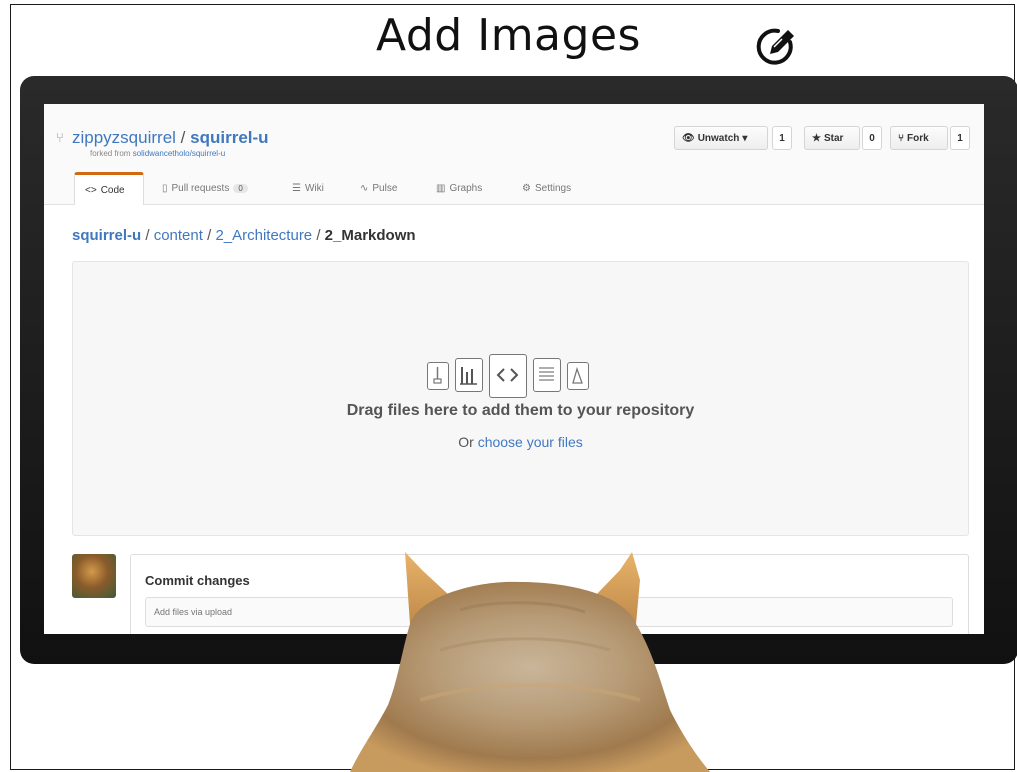 This screenshot has width=1017, height=772. I want to click on tab-code: <> Code, so click(109, 188).